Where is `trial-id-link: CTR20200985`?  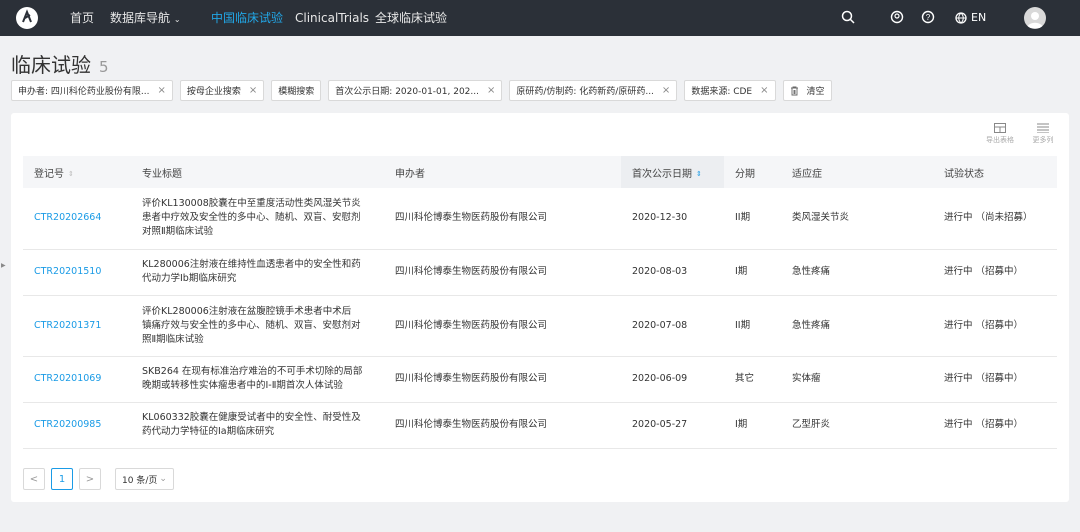
trial-id-link: CTR20200985 is located at coordinates (77, 425).